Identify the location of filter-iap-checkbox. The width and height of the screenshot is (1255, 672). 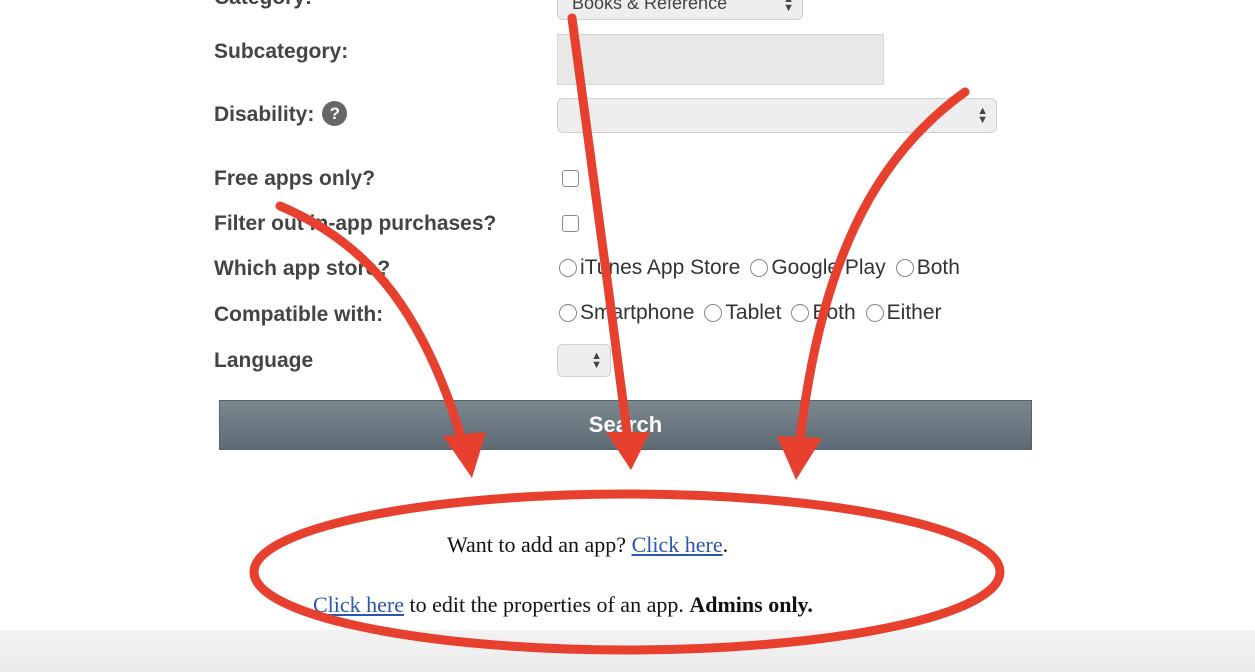
(570, 223).